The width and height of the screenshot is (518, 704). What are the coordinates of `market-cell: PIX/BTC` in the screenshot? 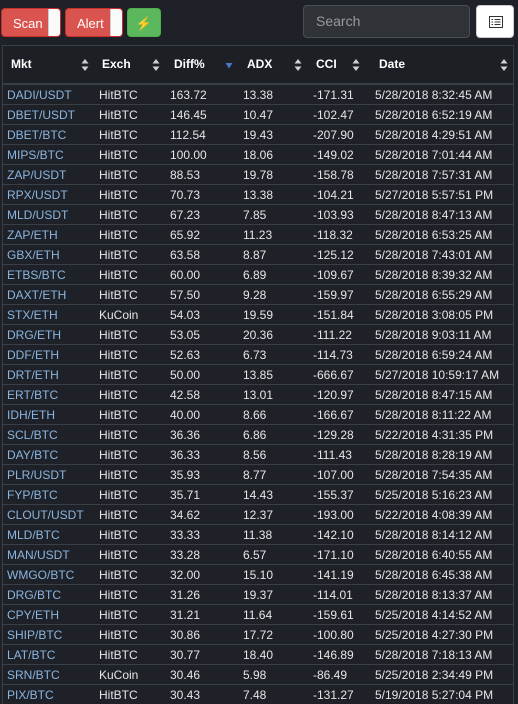 It's located at (30, 694).